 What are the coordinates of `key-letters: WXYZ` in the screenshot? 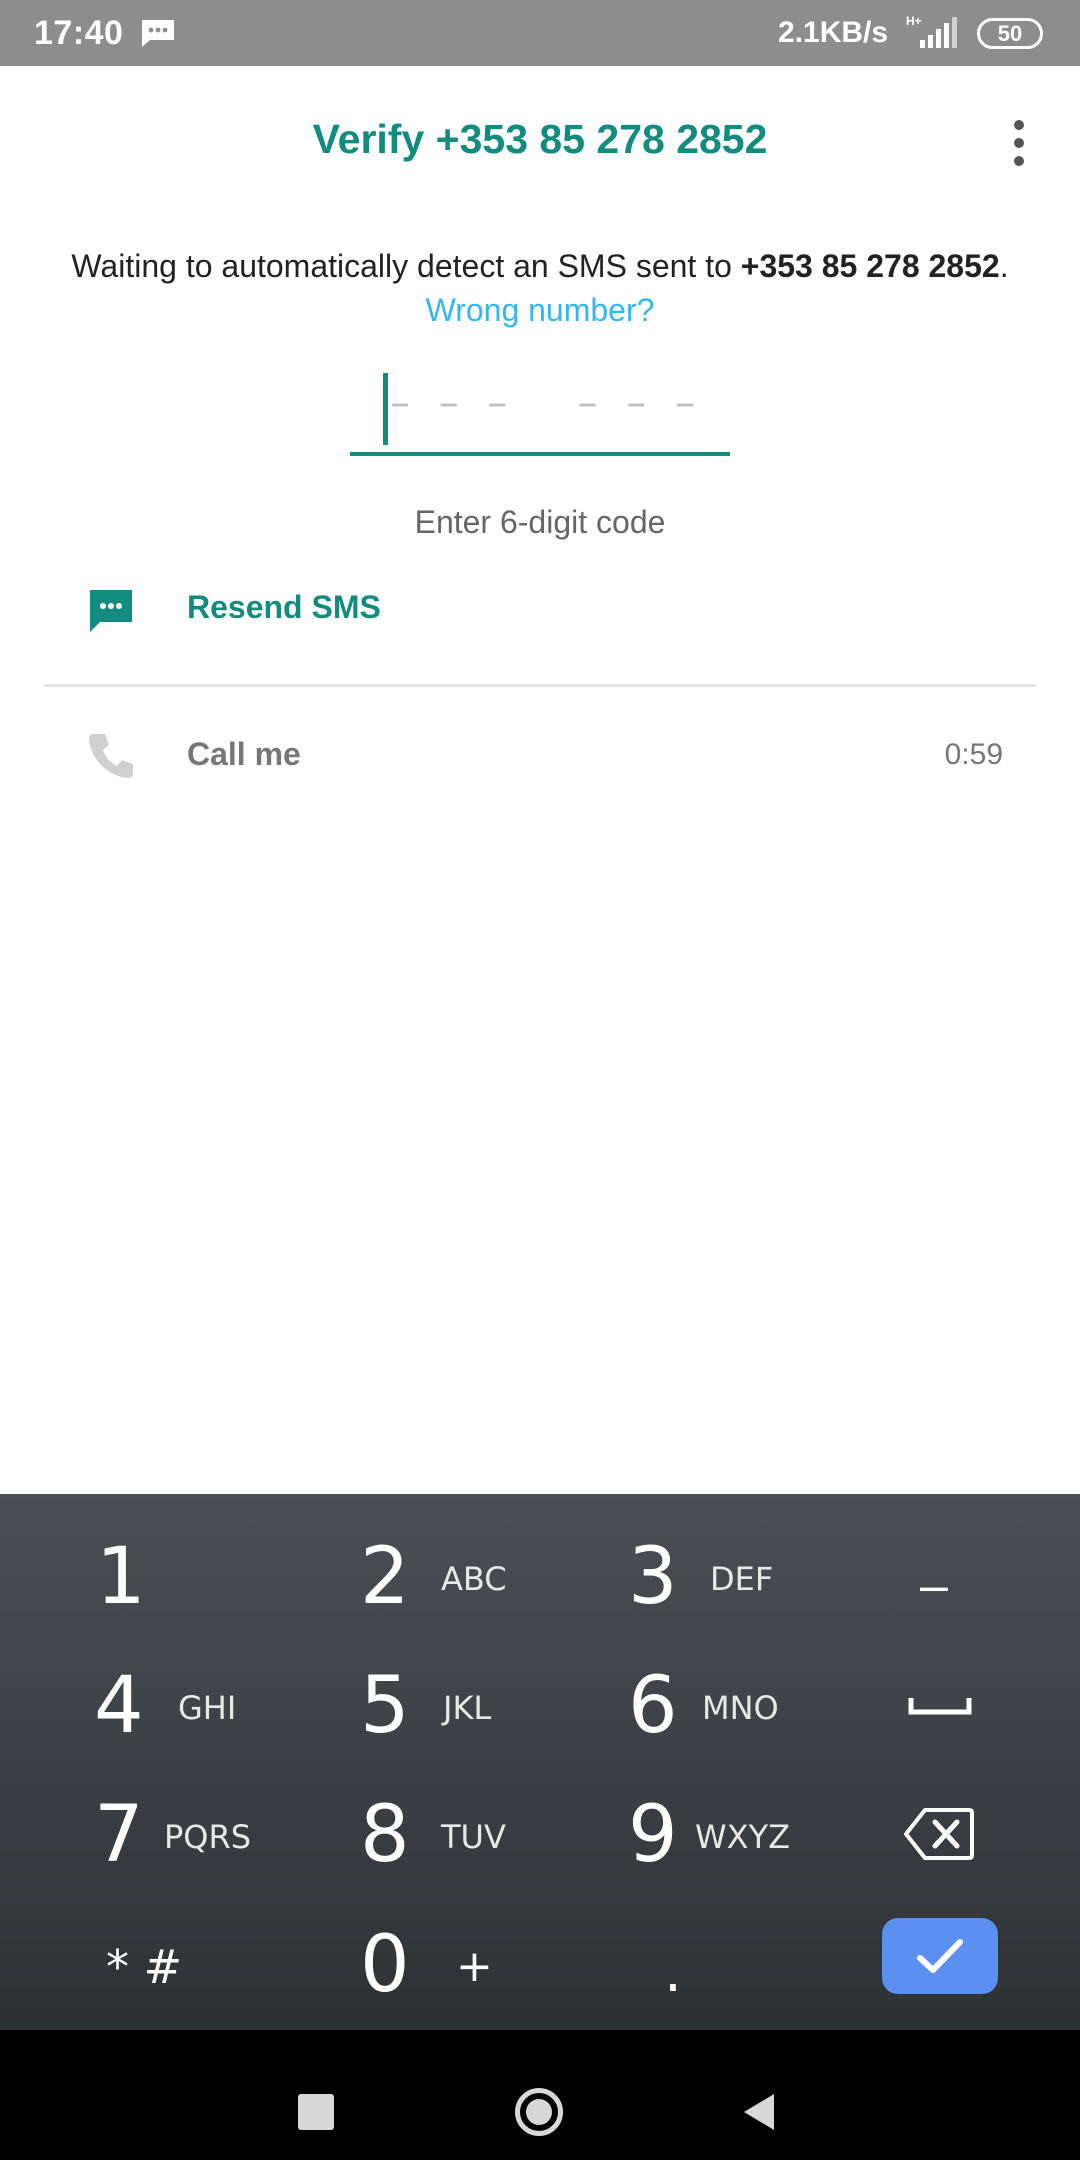 It's located at (743, 1837).